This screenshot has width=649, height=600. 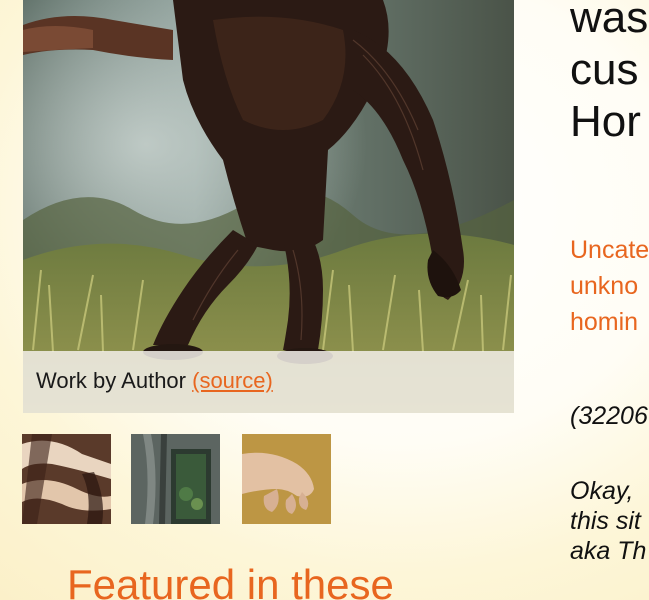 What do you see at coordinates (605, 121) in the screenshot?
I see `title-line: Hor` at bounding box center [605, 121].